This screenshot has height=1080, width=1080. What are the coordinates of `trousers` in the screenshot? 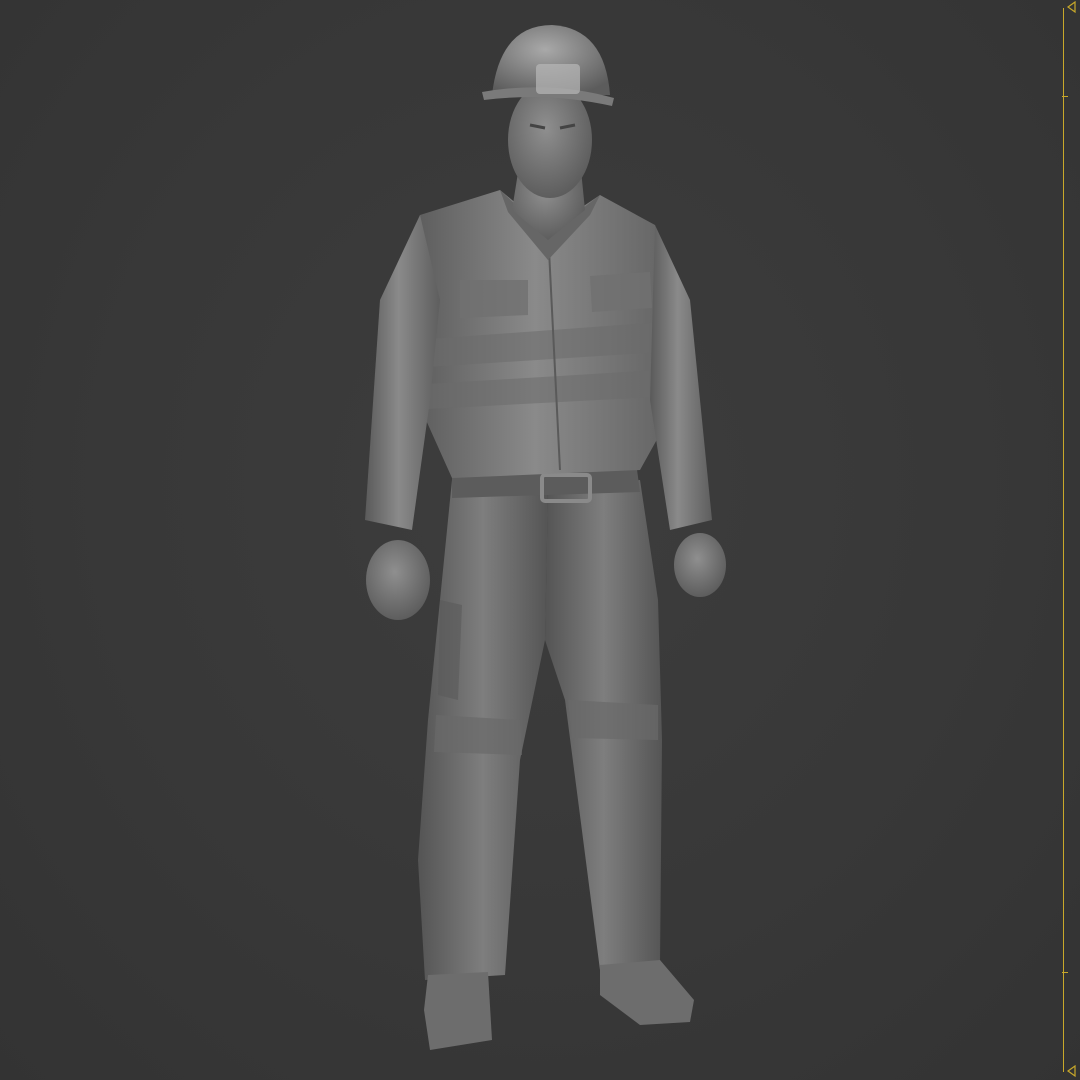 It's located at (540, 730).